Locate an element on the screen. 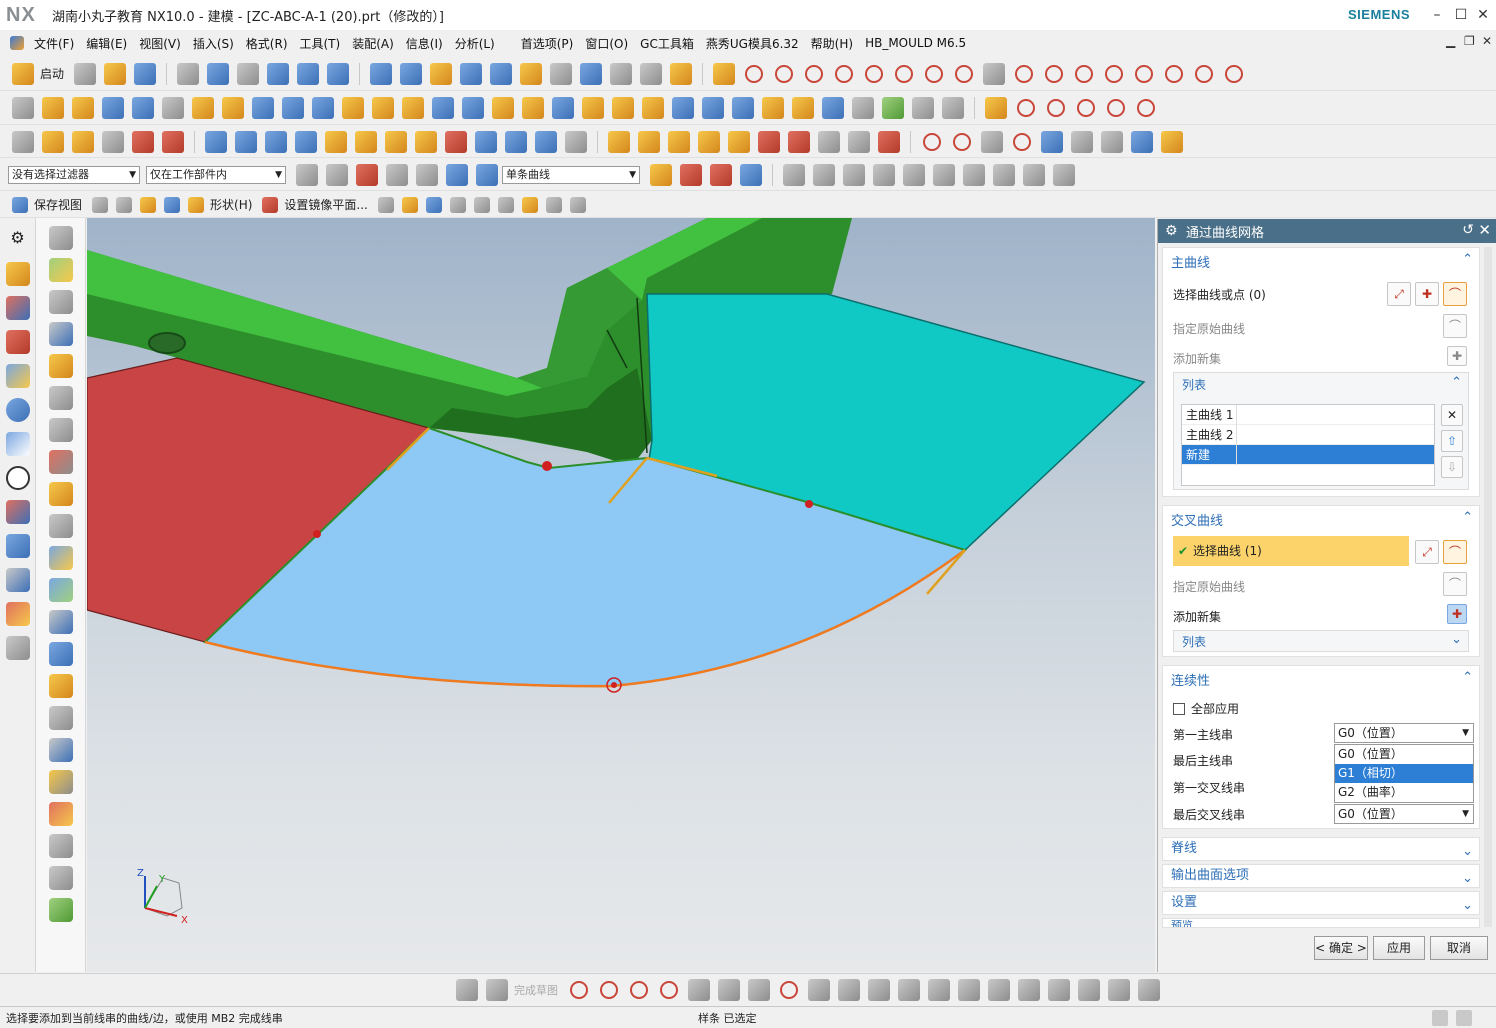  close-button: ✕ is located at coordinates (1483, 15).